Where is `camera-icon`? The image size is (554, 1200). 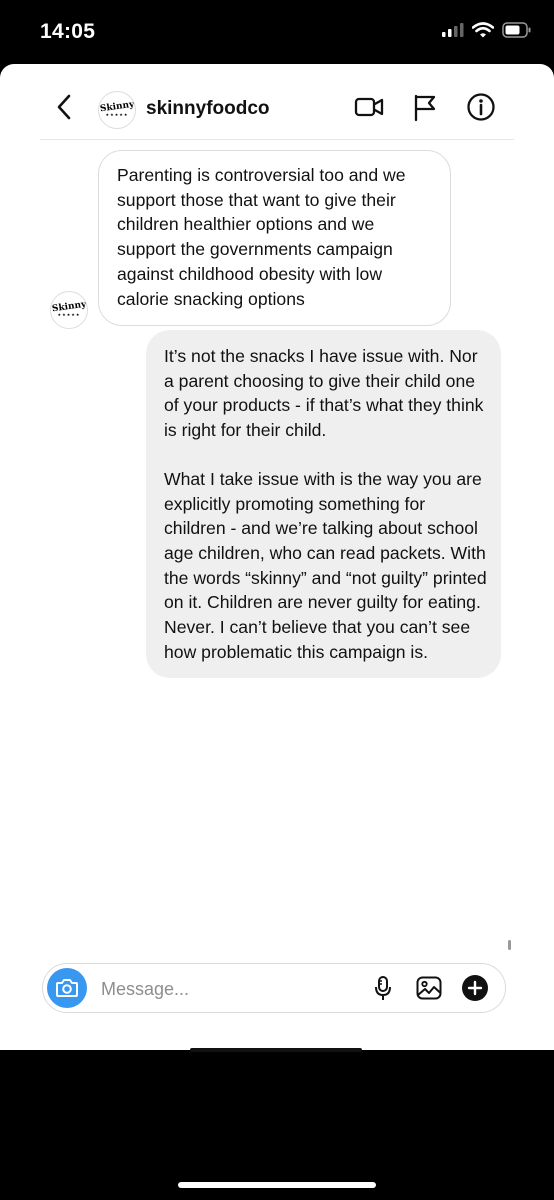
camera-icon is located at coordinates (67, 988).